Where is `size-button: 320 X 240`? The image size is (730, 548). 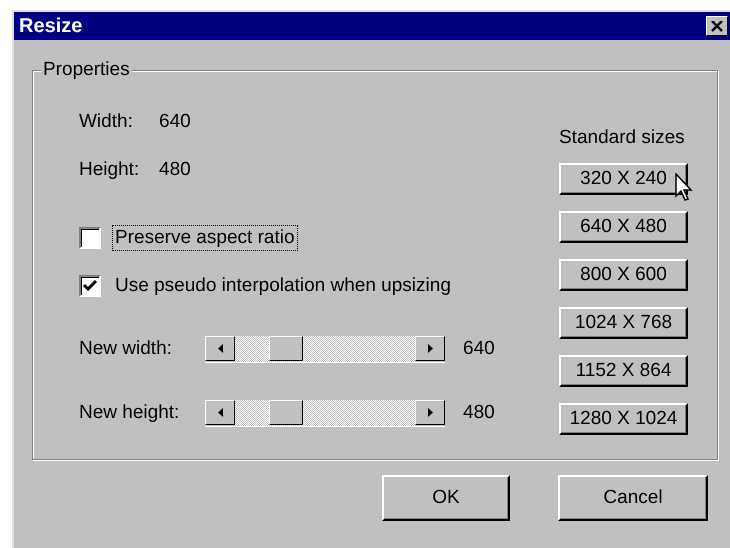 size-button: 320 X 240 is located at coordinates (623, 179).